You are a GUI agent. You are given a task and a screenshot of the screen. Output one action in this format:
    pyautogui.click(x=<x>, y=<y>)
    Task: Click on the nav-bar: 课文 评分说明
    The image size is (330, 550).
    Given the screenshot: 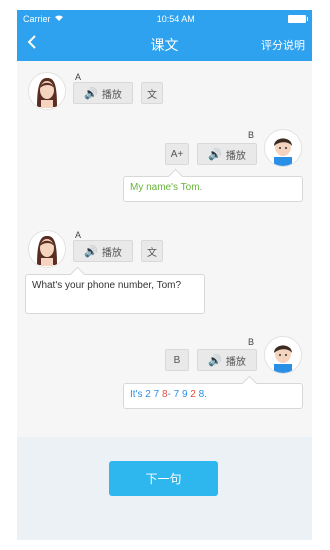 What is the action you would take?
    pyautogui.click(x=164, y=44)
    